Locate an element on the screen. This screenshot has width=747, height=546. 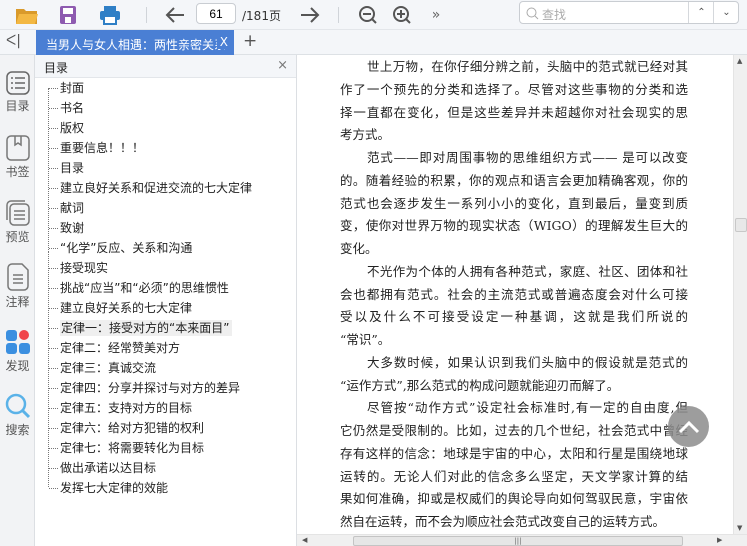
collapse-sidebar-icon: ᐸ| is located at coordinates (13, 41).